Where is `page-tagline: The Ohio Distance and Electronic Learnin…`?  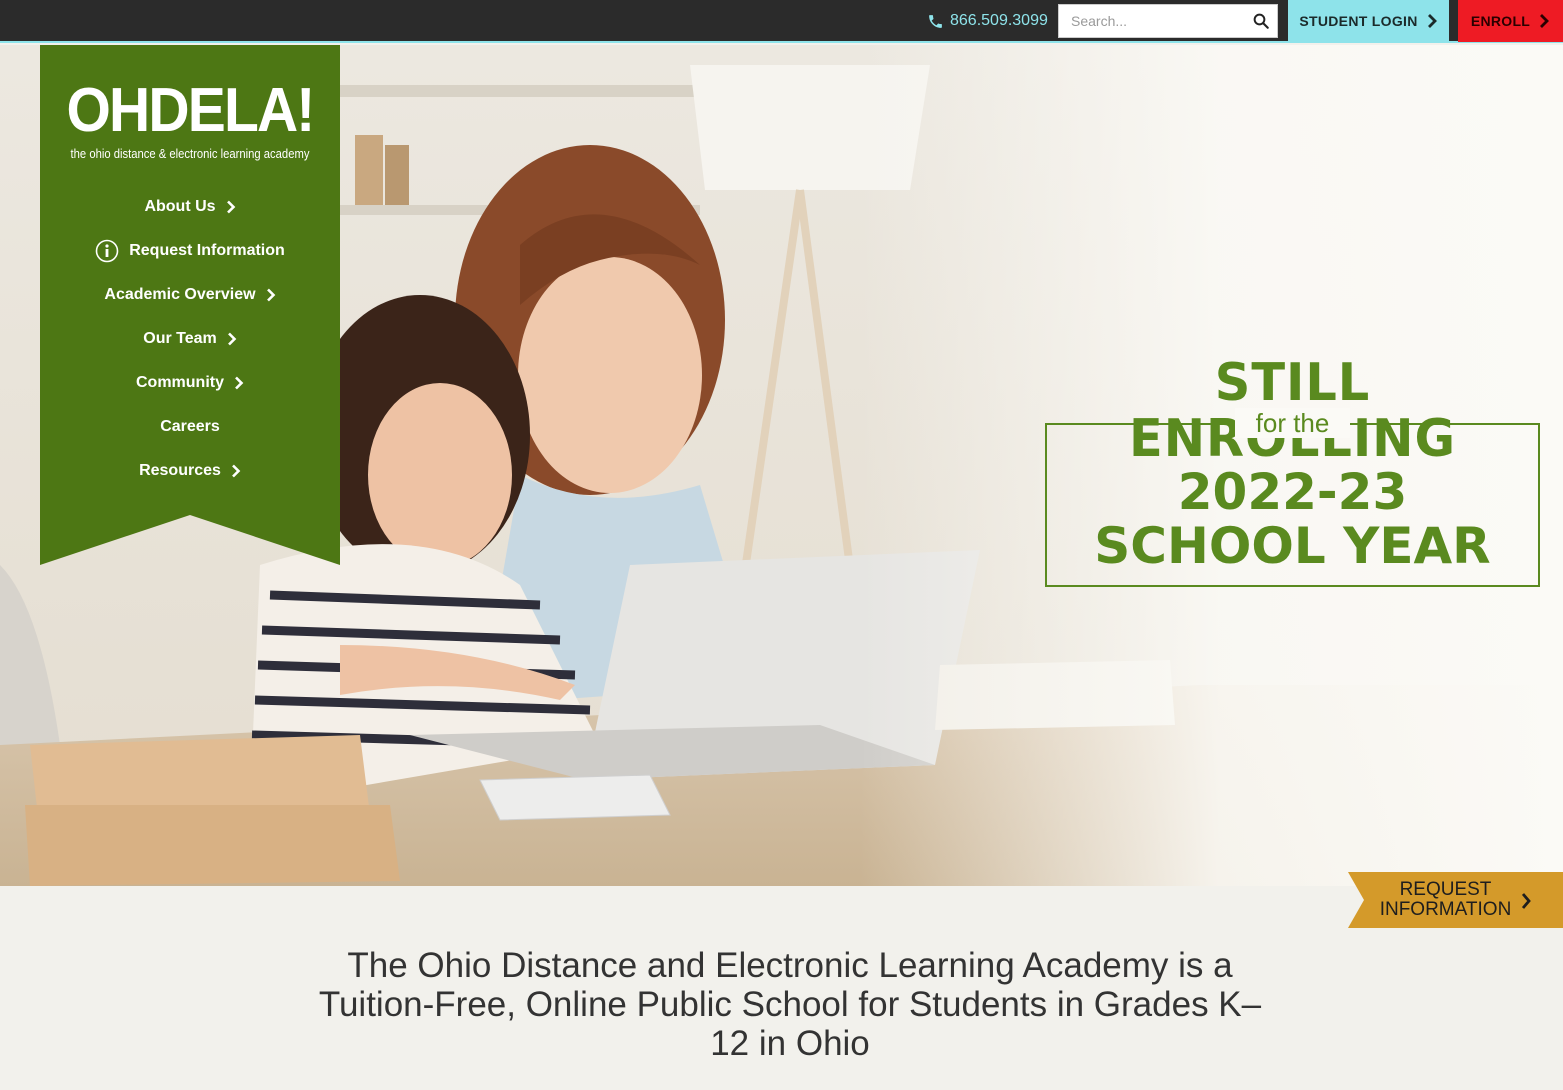 page-tagline: The Ohio Distance and Electronic Learnin… is located at coordinates (790, 1004).